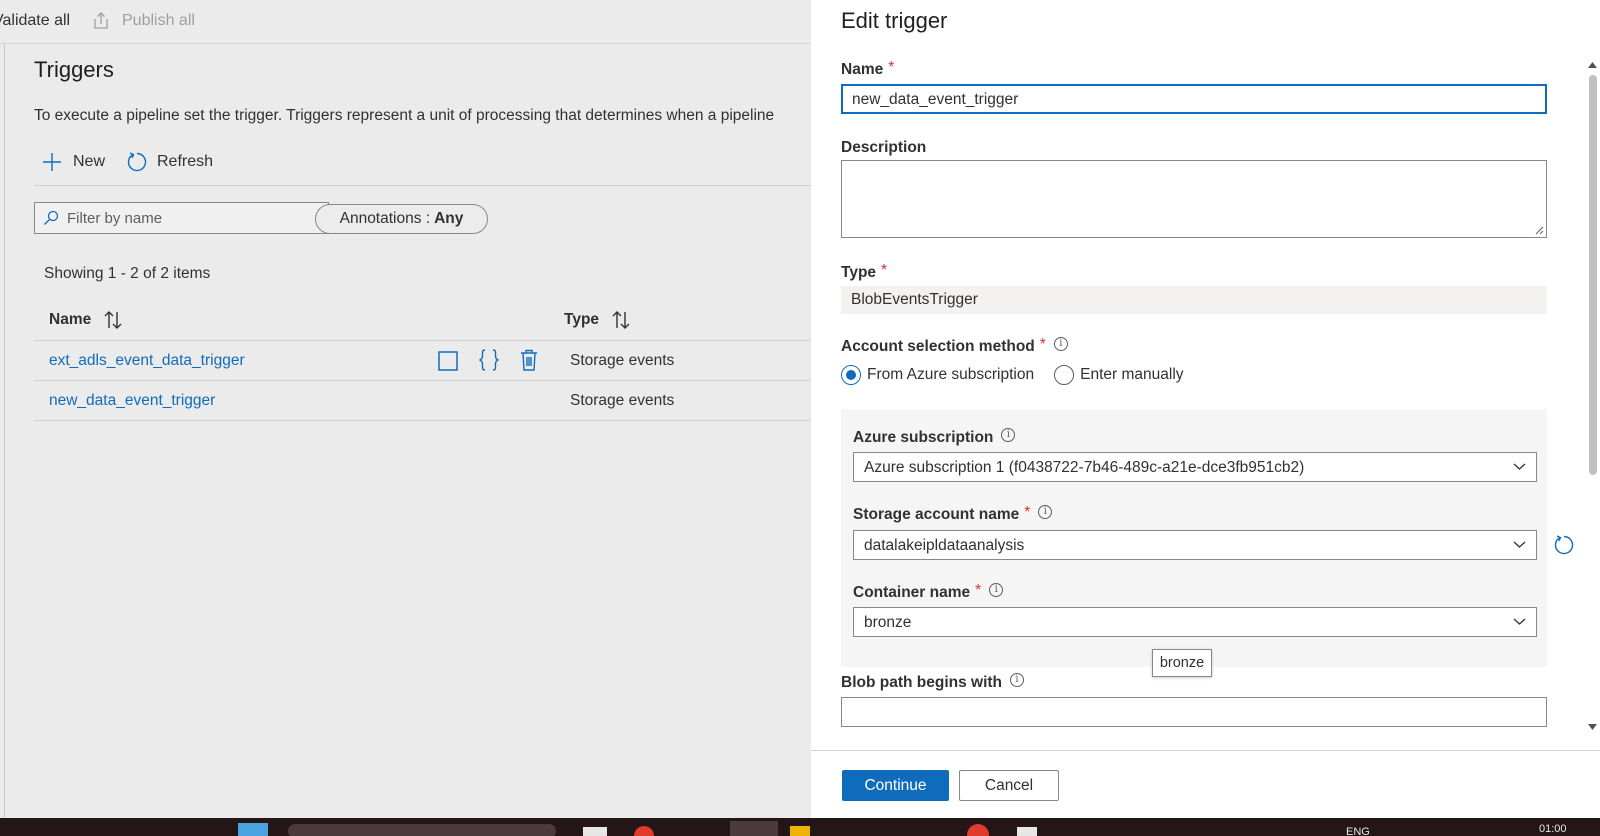 The height and width of the screenshot is (836, 1600). What do you see at coordinates (1194, 199) in the screenshot?
I see `description-field` at bounding box center [1194, 199].